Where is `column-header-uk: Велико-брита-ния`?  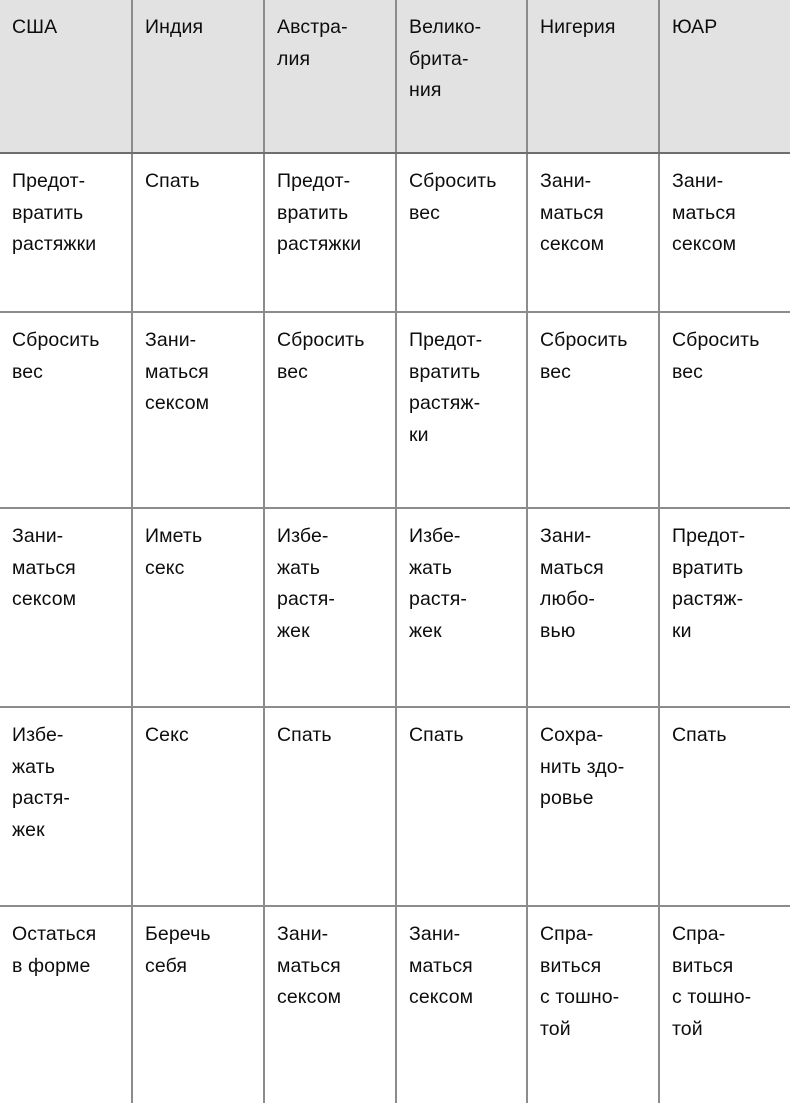
column-header-uk: Велико-брита-ния is located at coordinates (462, 77).